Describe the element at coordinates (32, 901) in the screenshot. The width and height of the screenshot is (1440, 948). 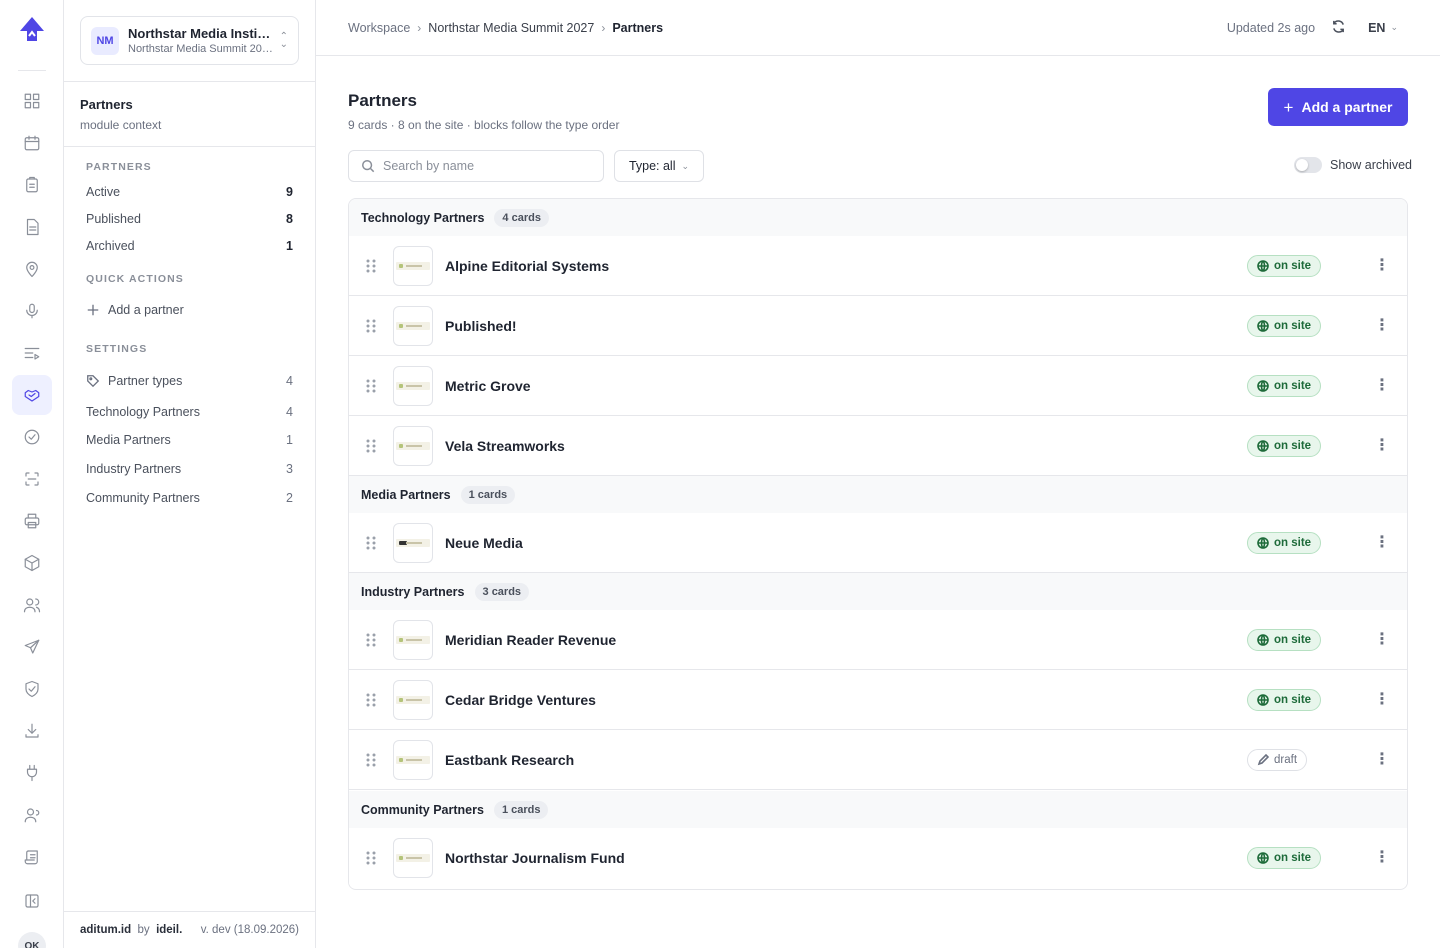
I see `collapse-sidebar-icon` at that location.